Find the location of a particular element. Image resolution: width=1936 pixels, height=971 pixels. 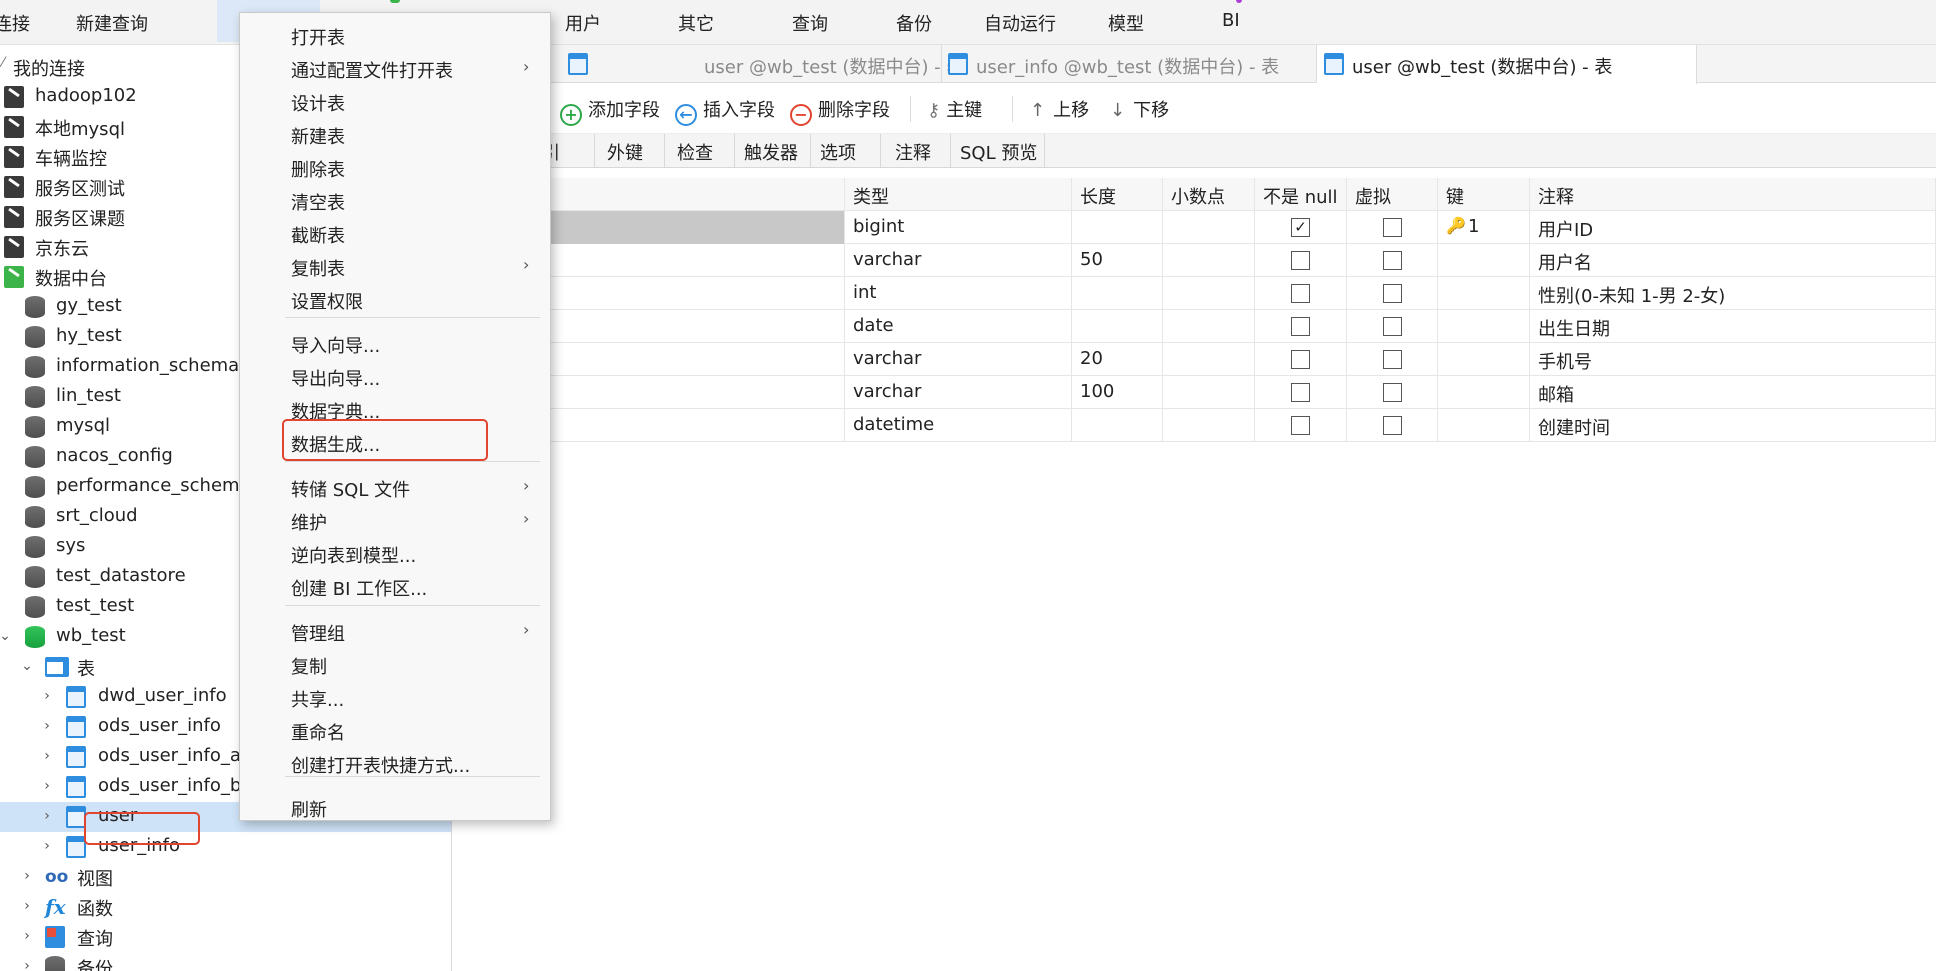

tab-user-table-active: user @wb_test (数据中台) - 表 is located at coordinates (1507, 64).